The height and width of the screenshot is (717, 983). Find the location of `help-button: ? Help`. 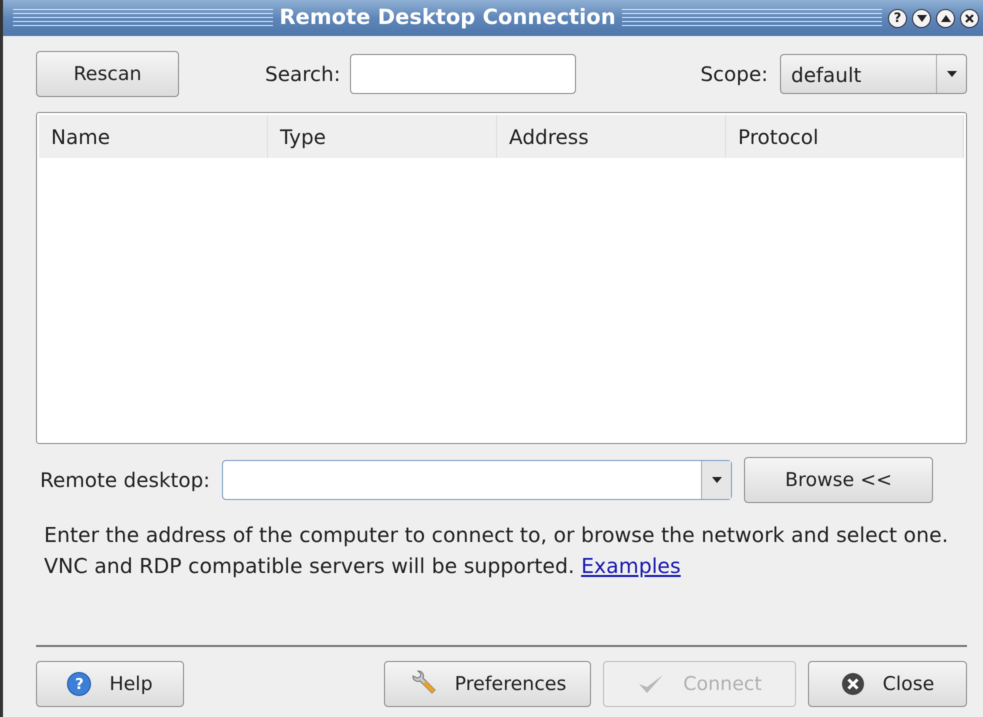

help-button: ? Help is located at coordinates (110, 684).